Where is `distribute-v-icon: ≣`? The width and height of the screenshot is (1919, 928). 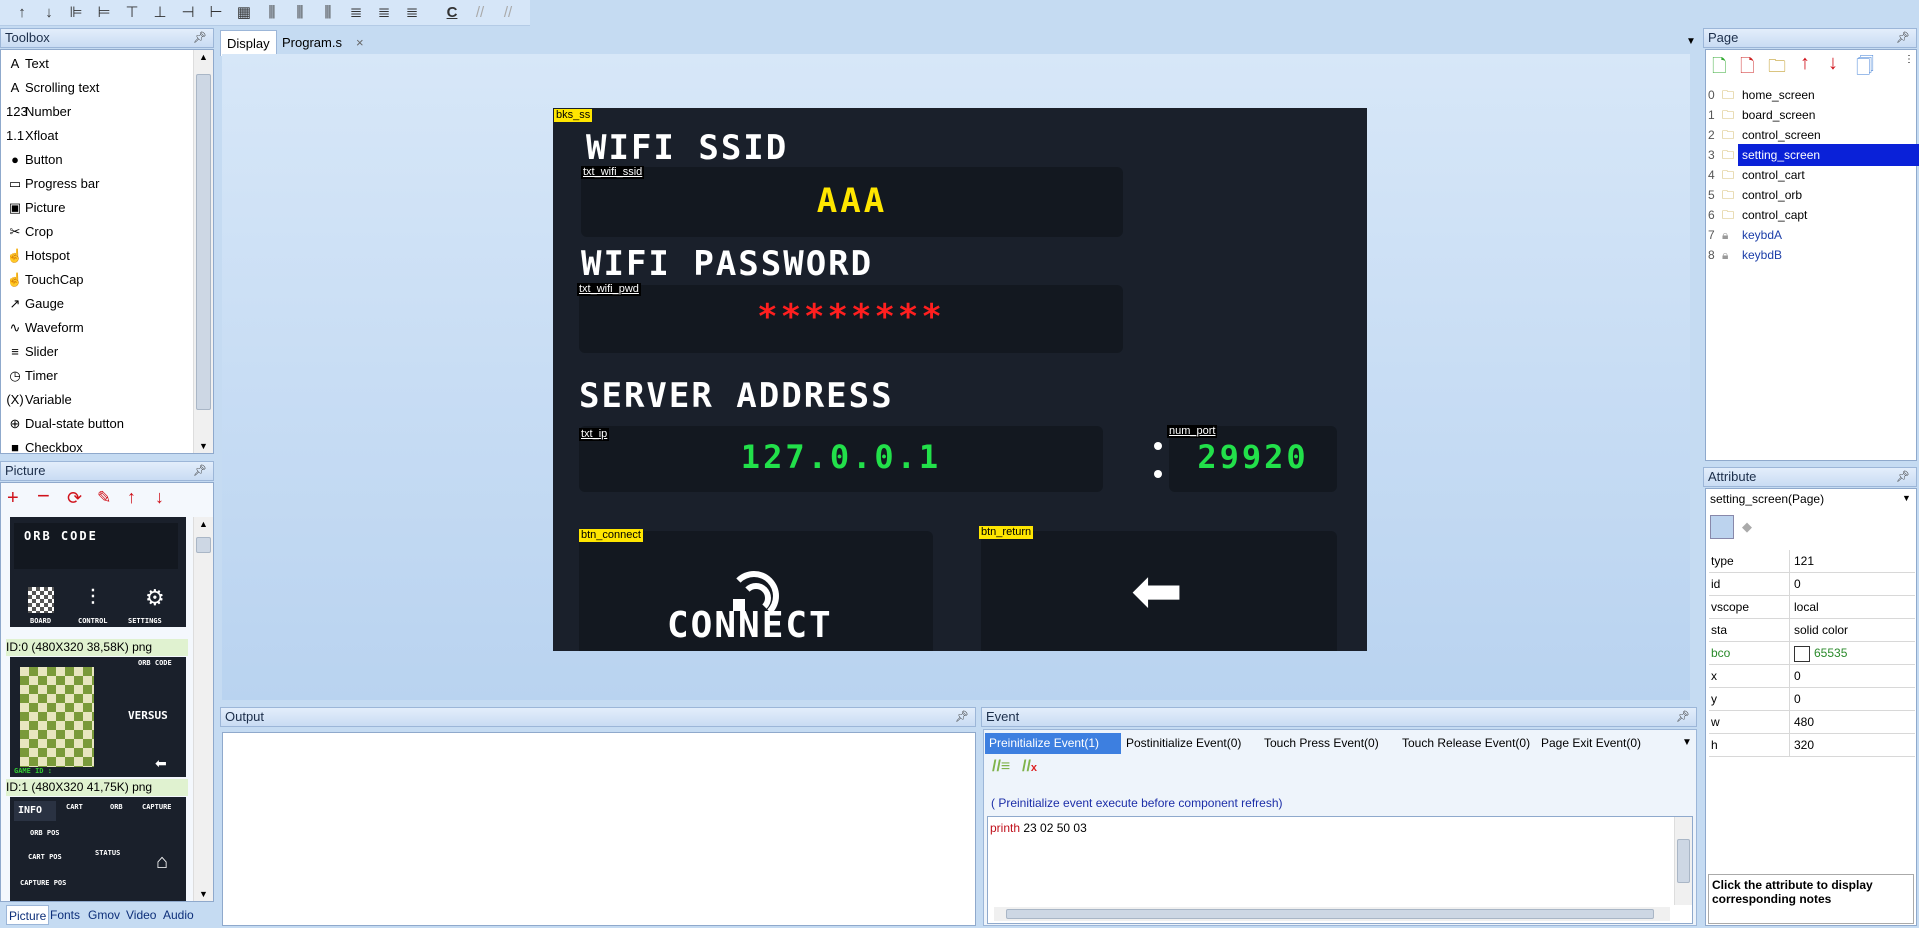 distribute-v-icon: ≣ is located at coordinates (356, 13).